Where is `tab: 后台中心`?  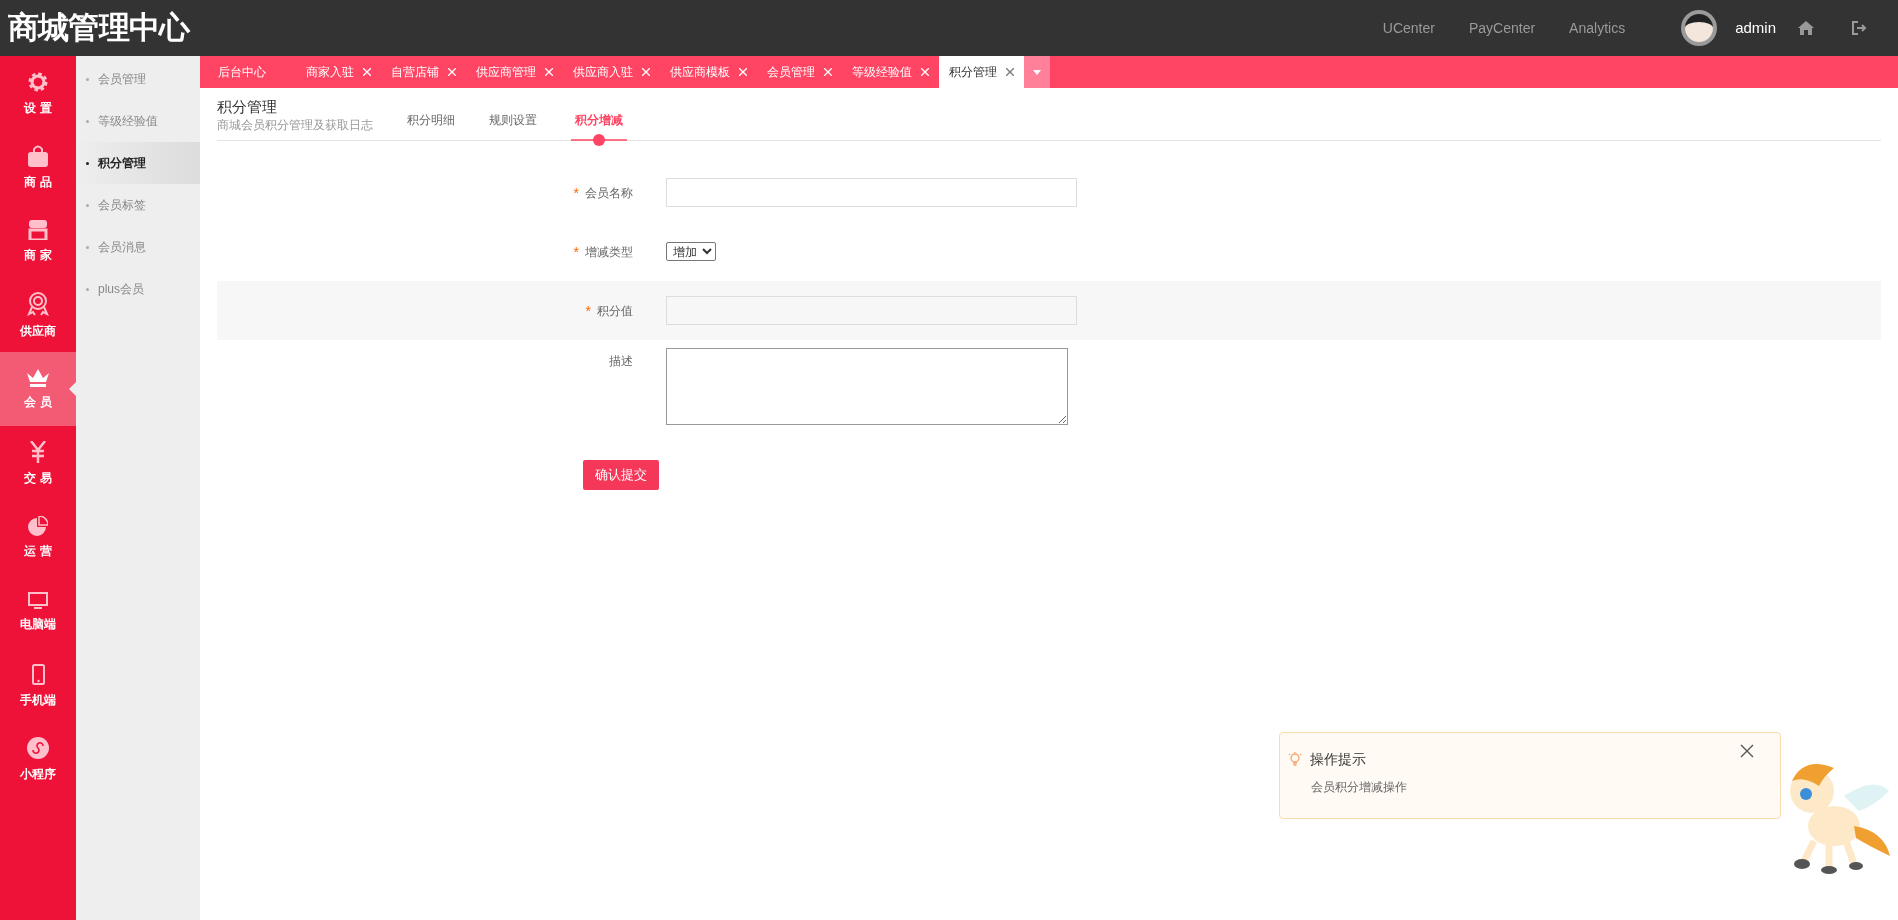
tab: 后台中心 is located at coordinates (248, 72).